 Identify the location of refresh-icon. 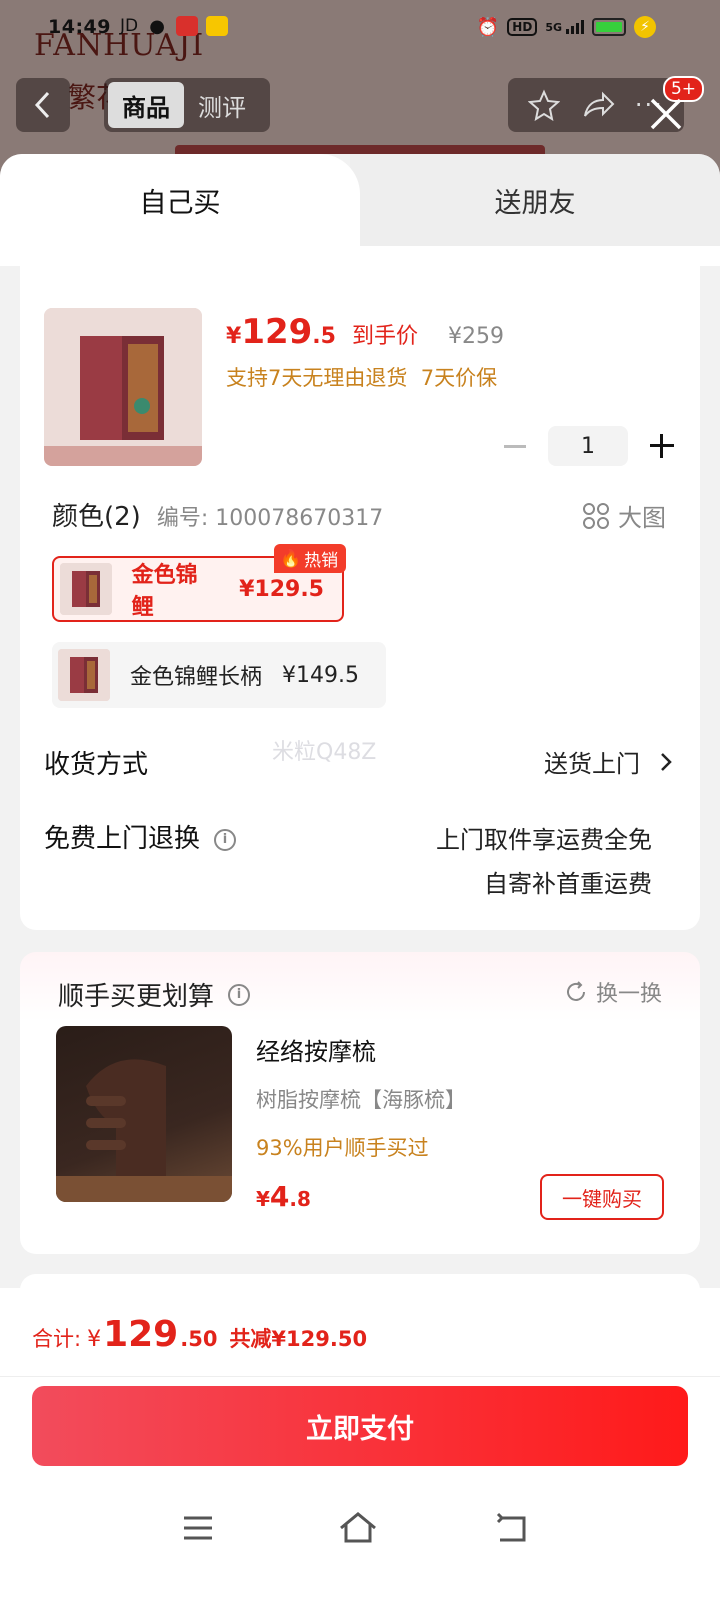
(576, 991).